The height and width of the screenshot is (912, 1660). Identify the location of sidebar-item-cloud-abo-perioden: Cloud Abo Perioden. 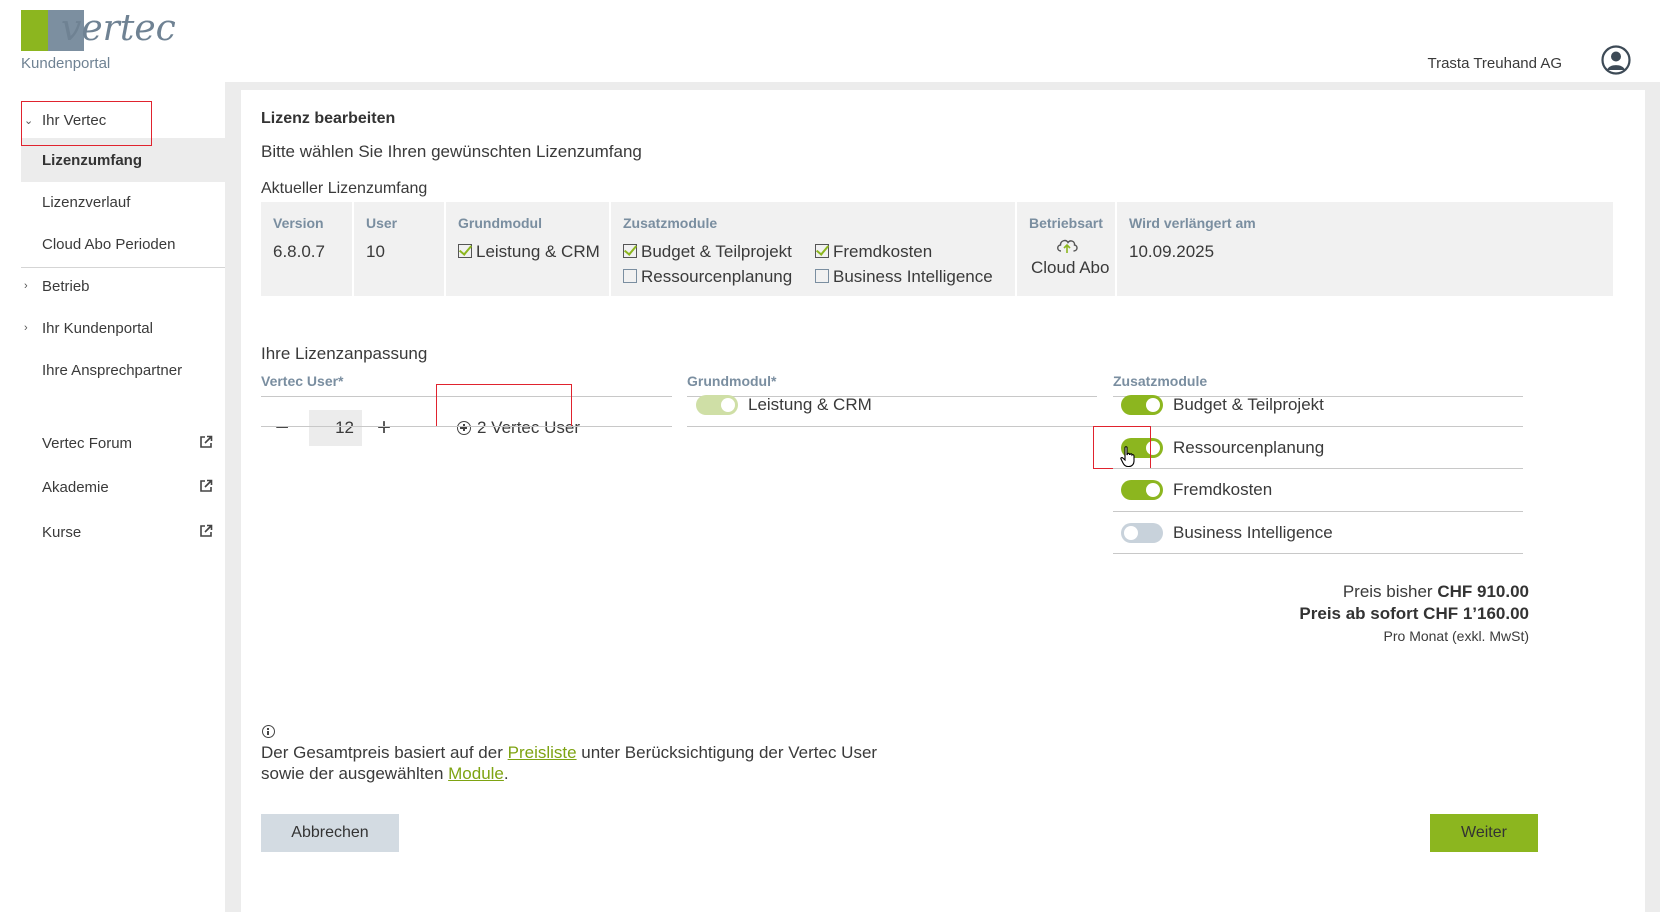
(123, 244).